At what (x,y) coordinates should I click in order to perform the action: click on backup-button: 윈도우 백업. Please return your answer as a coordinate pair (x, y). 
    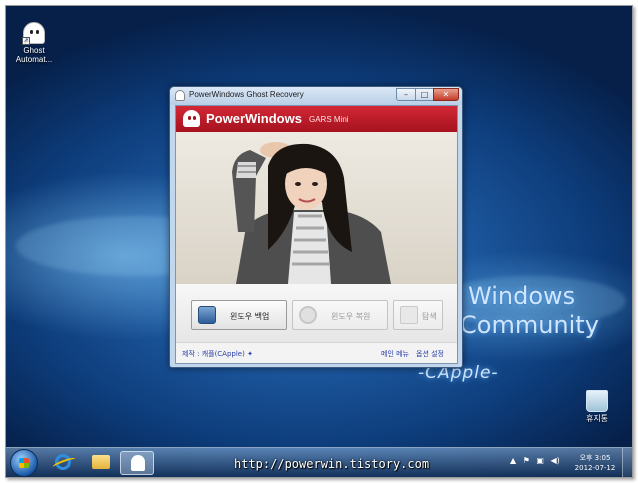
    Looking at the image, I should click on (239, 315).